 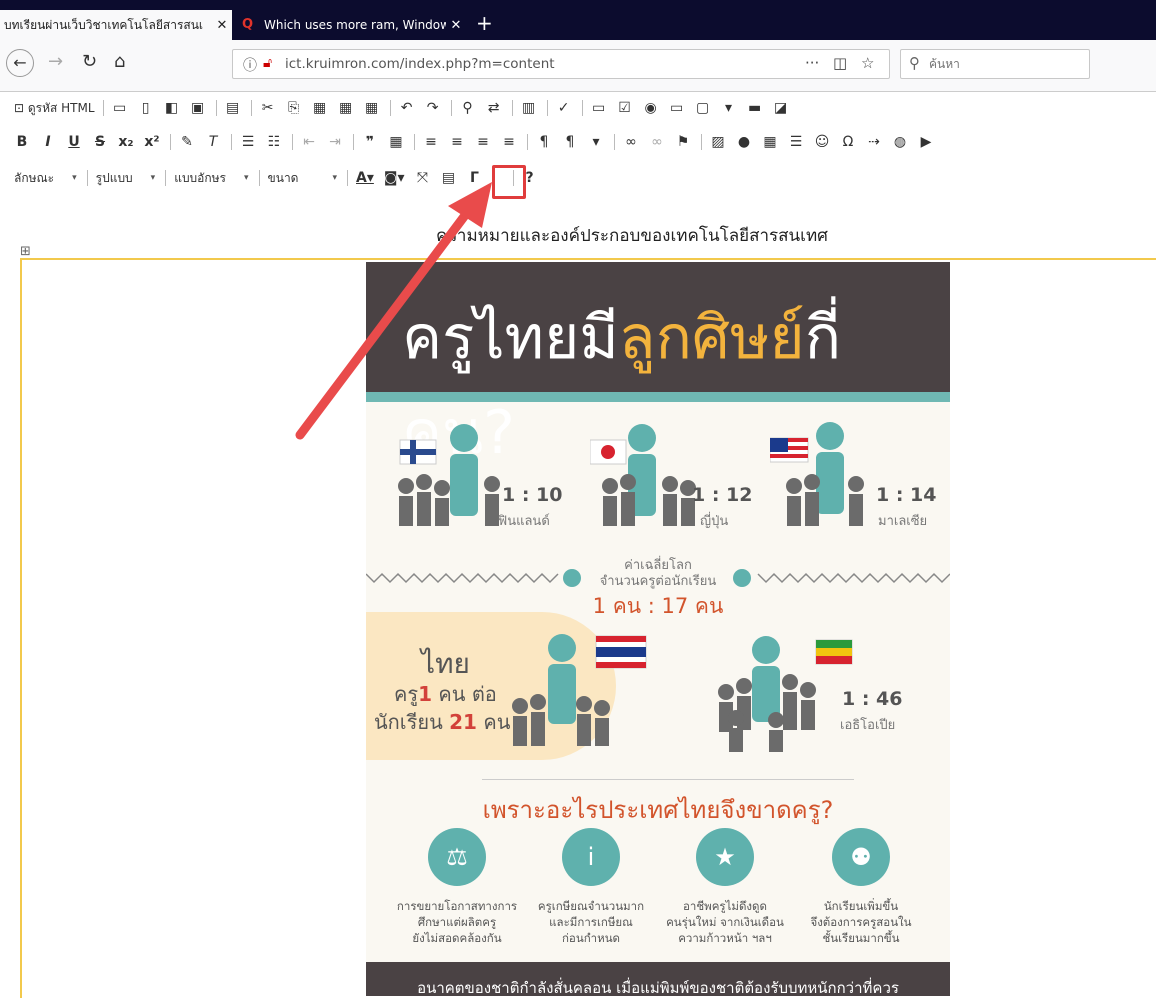 I want to click on superscript-button: x², so click(x=152, y=142).